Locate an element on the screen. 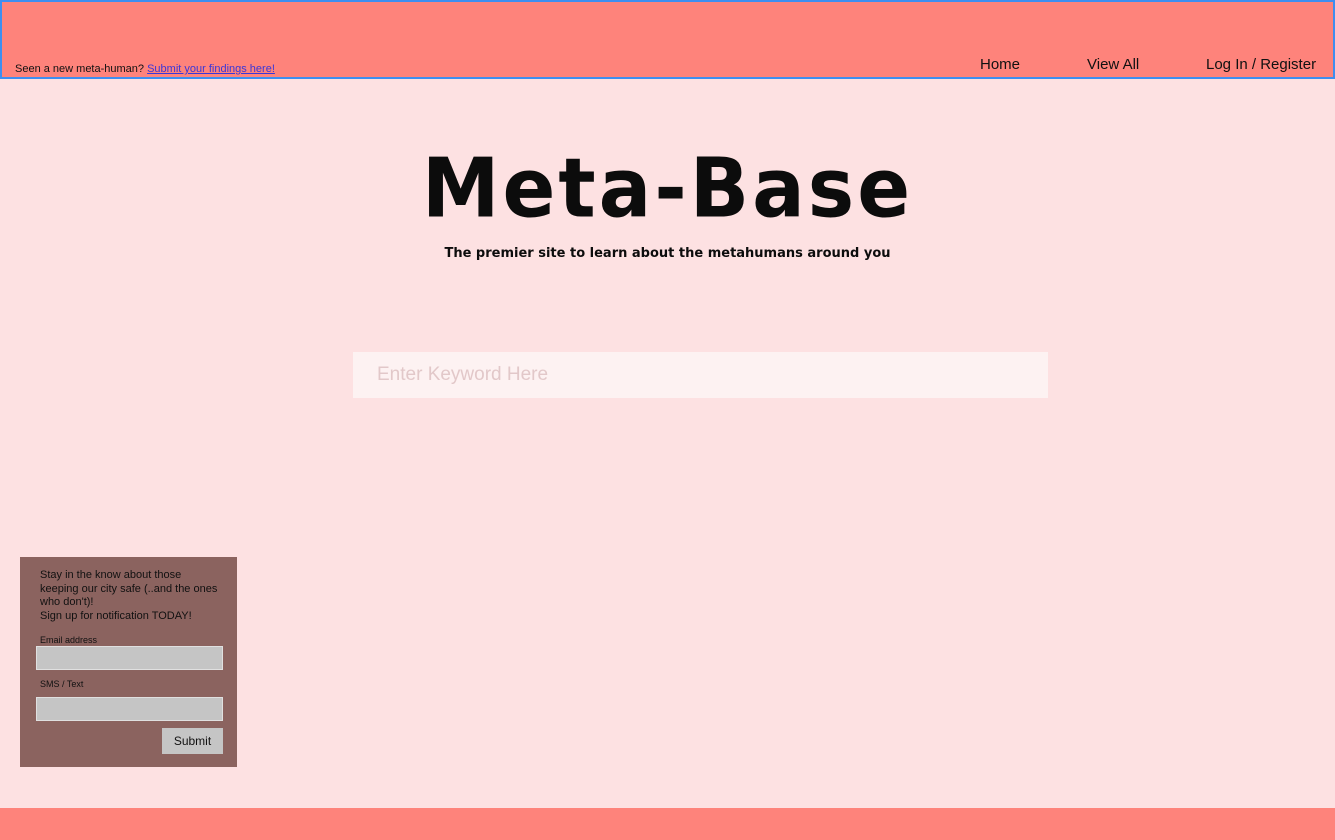 This screenshot has height=840, width=1335. nav-login-register-link: Log In / Register is located at coordinates (1261, 64).